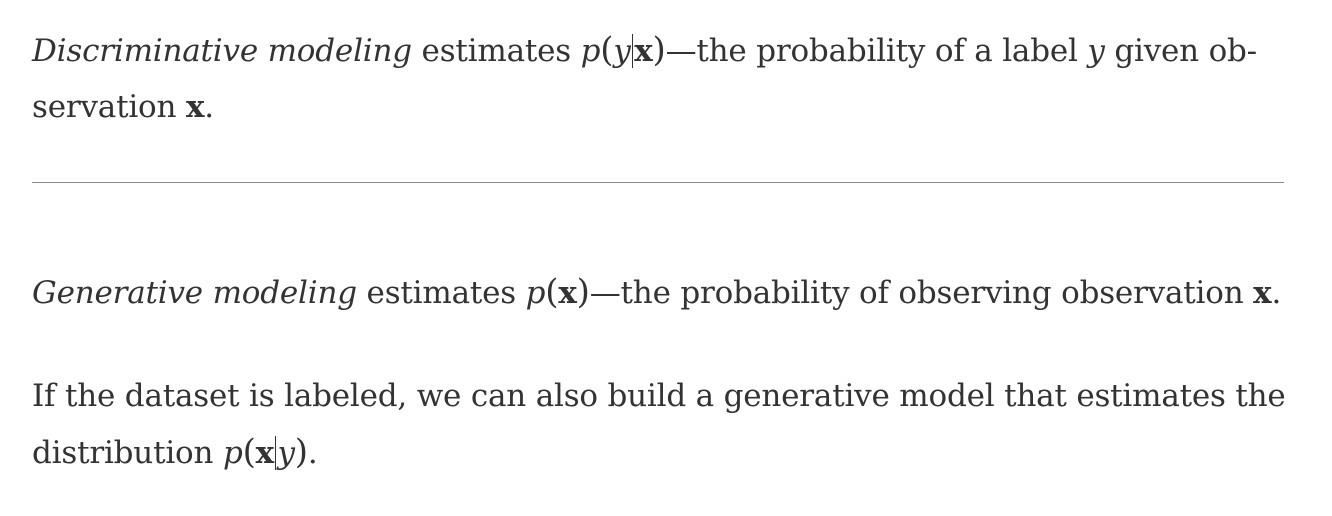 This screenshot has width=1332, height=516. Describe the element at coordinates (1096, 51) in the screenshot. I see `math-variable: y` at that location.